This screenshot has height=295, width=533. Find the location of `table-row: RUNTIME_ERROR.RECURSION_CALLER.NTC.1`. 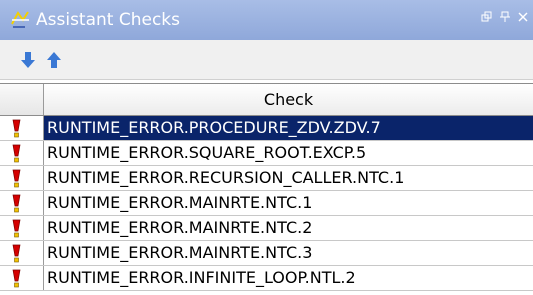

table-row: RUNTIME_ERROR.RECURSION_CALLER.NTC.1 is located at coordinates (266, 178).